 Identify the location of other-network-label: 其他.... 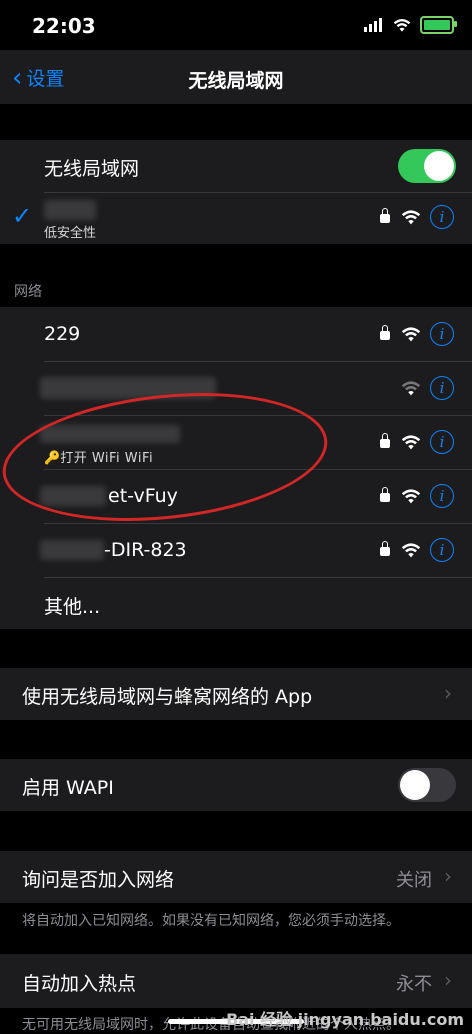
(72, 607).